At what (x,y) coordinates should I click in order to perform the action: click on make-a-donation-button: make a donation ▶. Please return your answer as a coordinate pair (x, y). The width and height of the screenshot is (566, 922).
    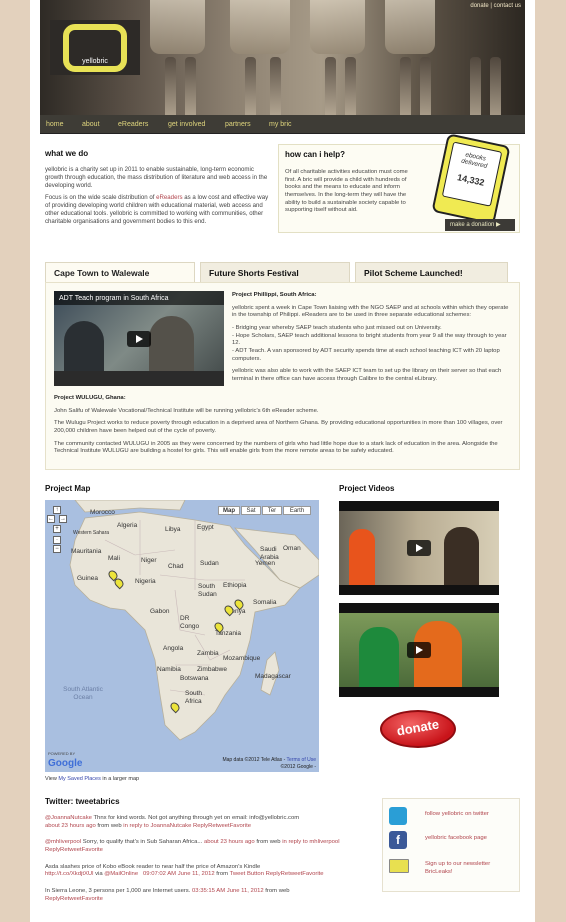
    Looking at the image, I should click on (480, 225).